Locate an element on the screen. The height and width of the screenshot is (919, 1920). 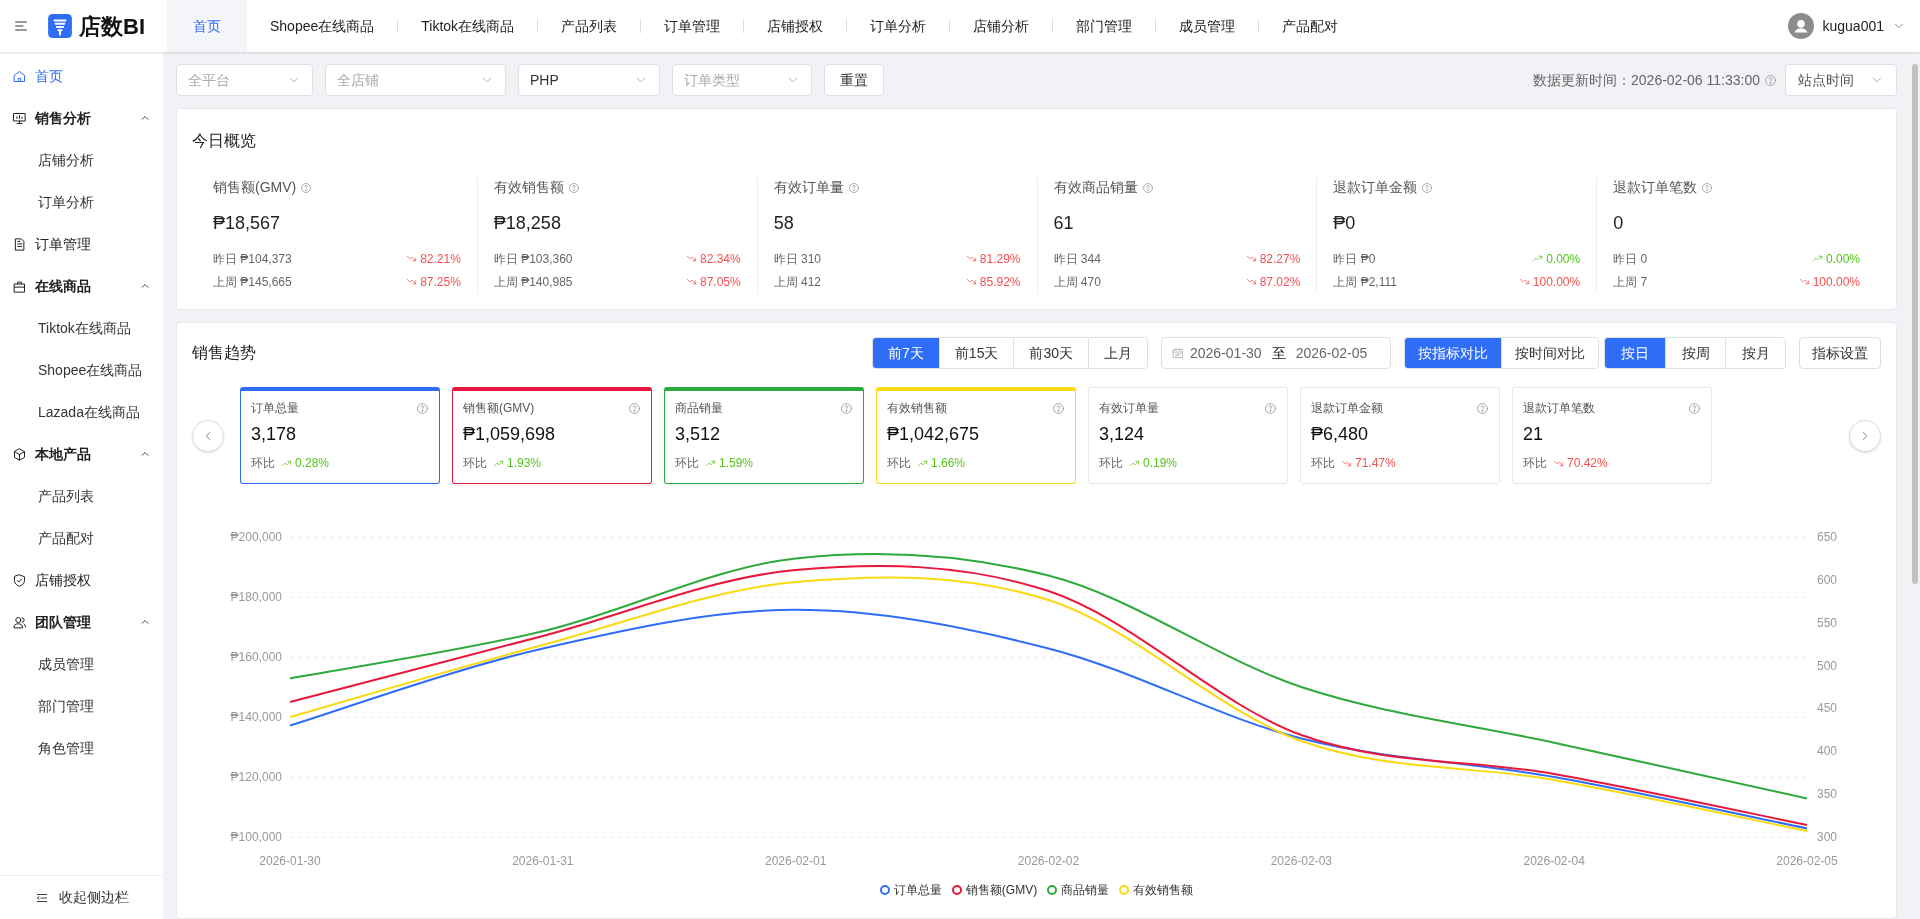
segment-tab: 前7天 is located at coordinates (906, 353).